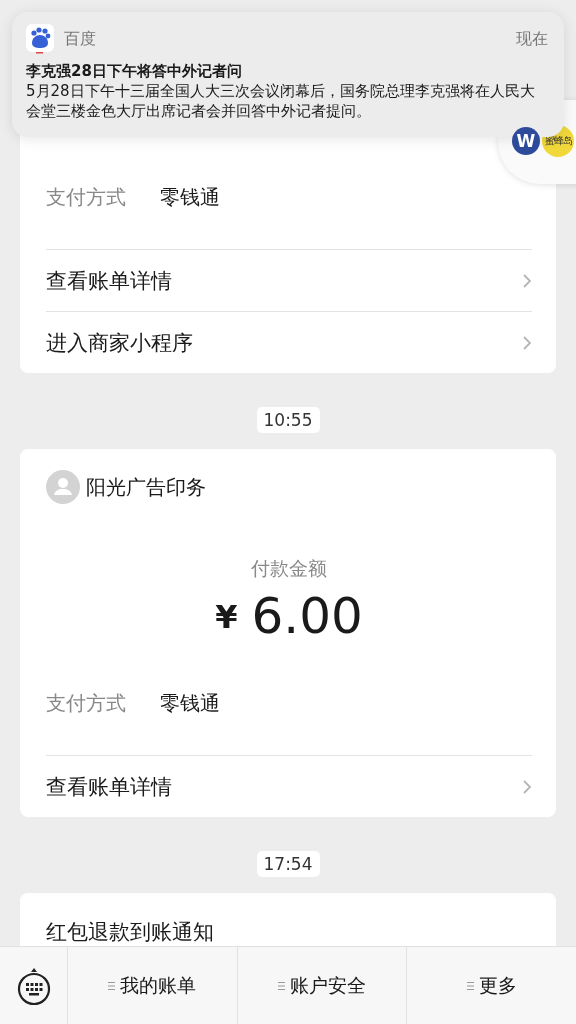 The height and width of the screenshot is (1024, 576). I want to click on paw-icon, so click(40, 39).